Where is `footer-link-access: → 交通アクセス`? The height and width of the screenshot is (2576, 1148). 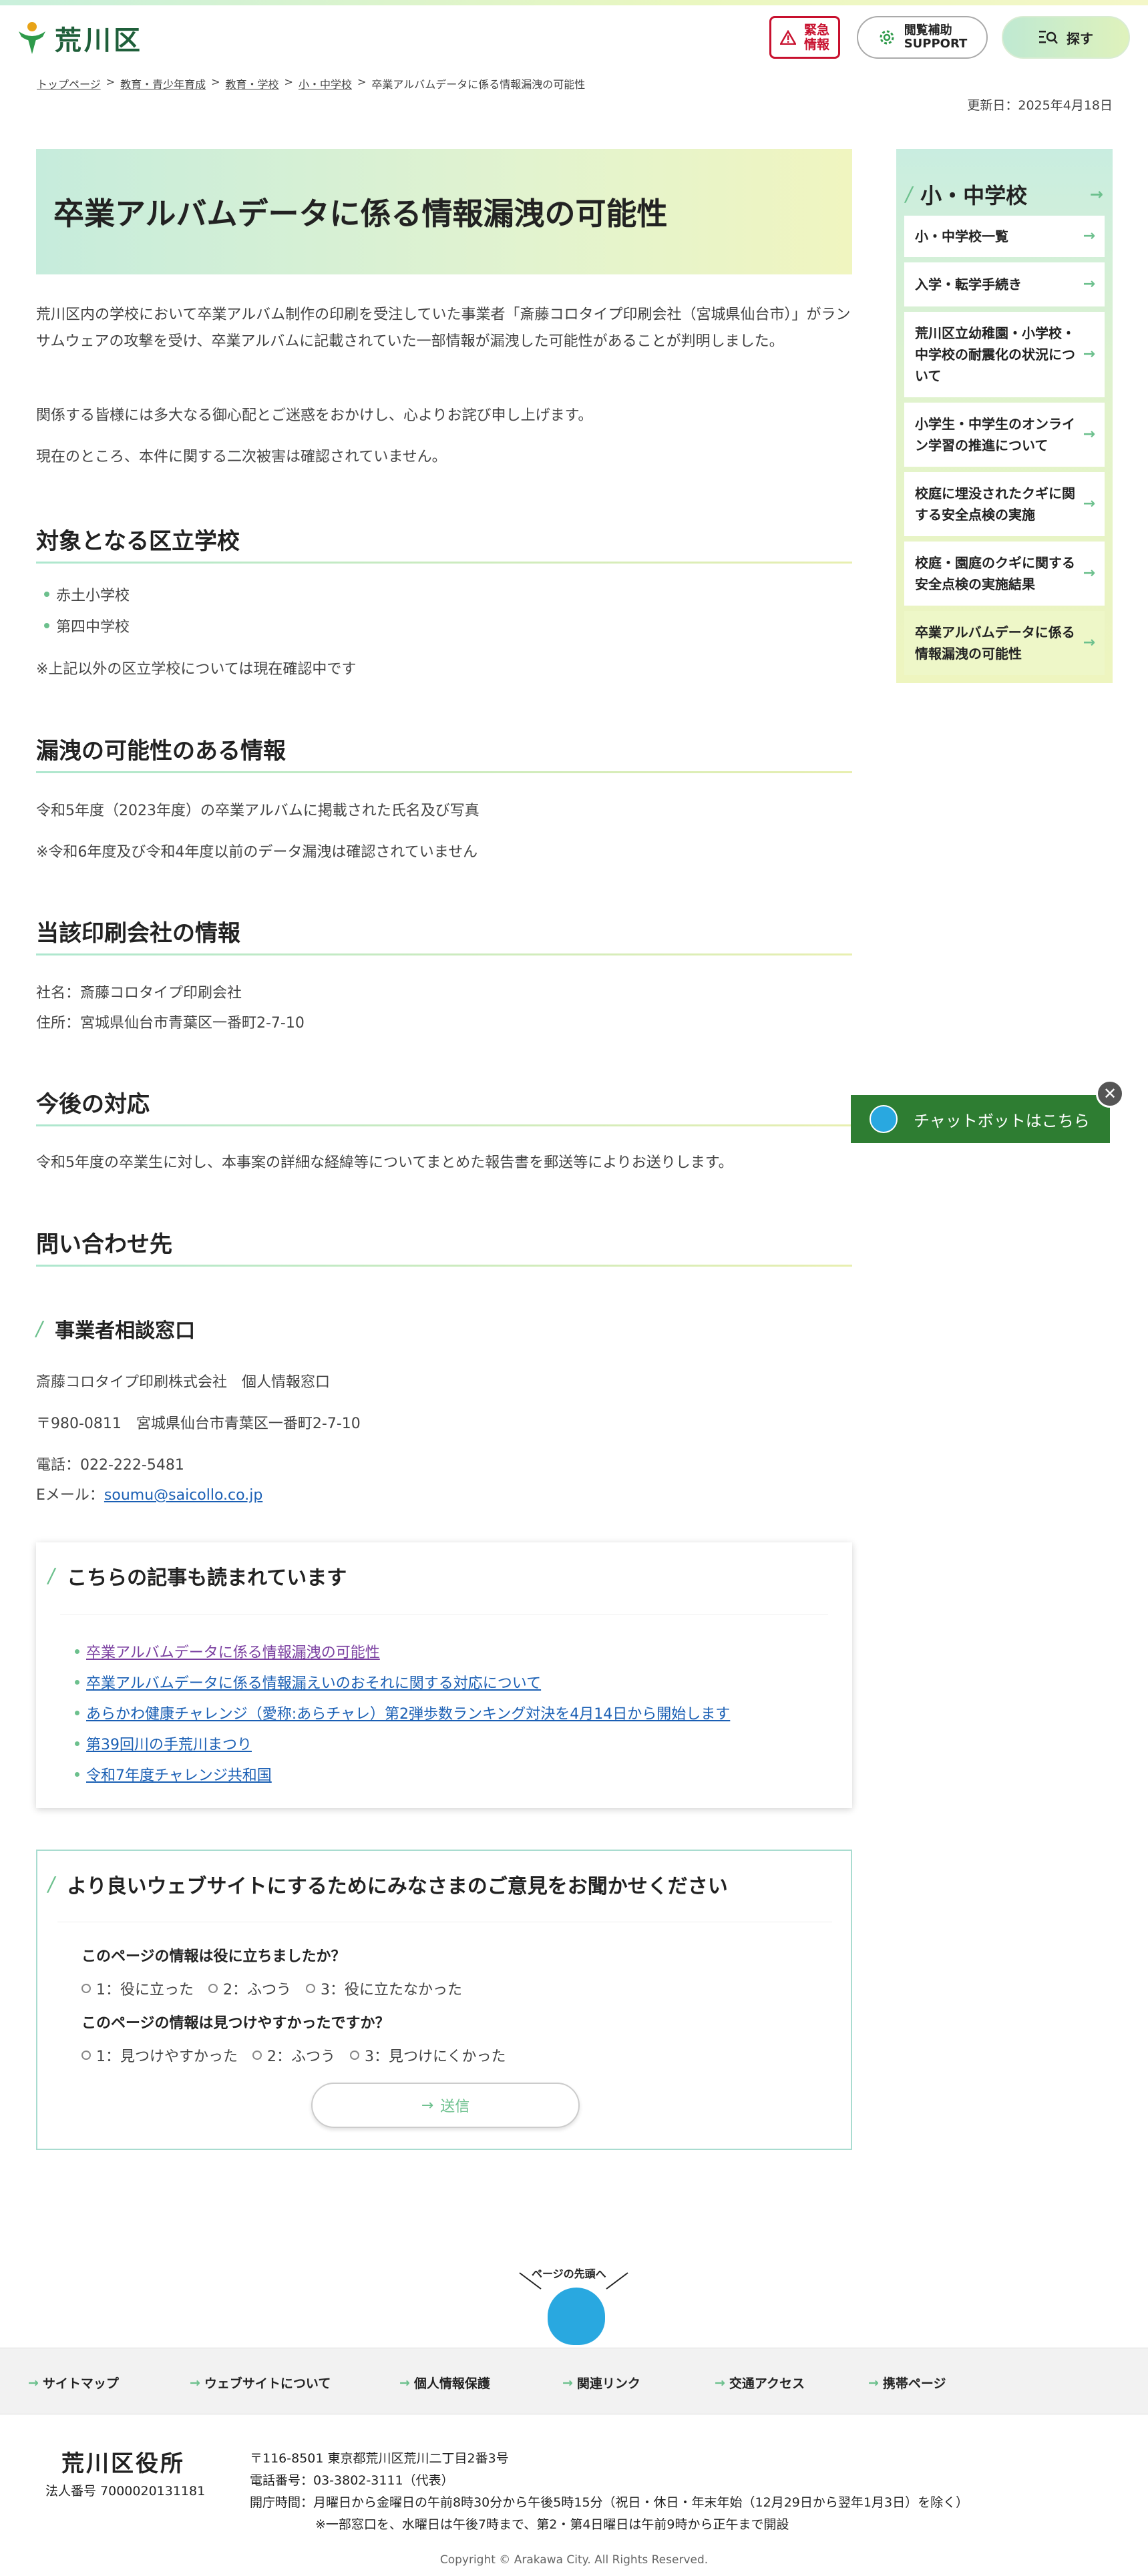
footer-link-access: → 交通アクセス is located at coordinates (760, 2383).